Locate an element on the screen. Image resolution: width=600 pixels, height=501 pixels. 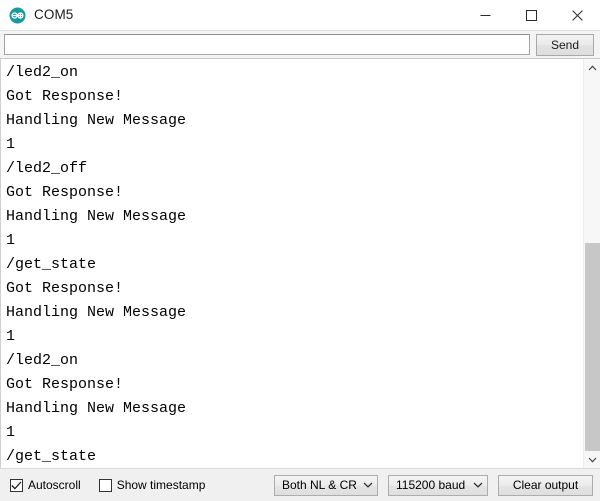
title-bar-left: COM5 is located at coordinates (36, 15).